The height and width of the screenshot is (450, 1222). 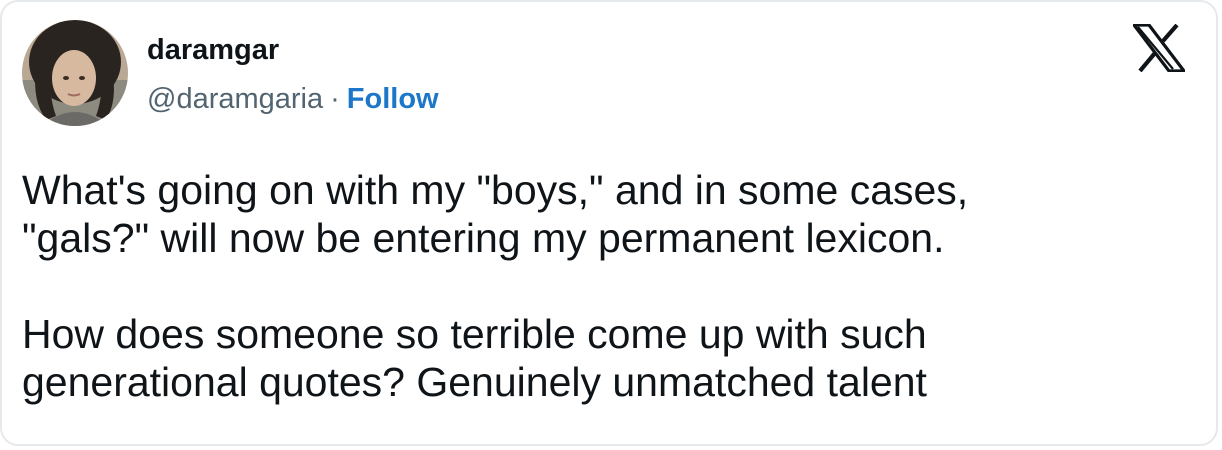 What do you see at coordinates (393, 99) in the screenshot?
I see `follow-link: Follow` at bounding box center [393, 99].